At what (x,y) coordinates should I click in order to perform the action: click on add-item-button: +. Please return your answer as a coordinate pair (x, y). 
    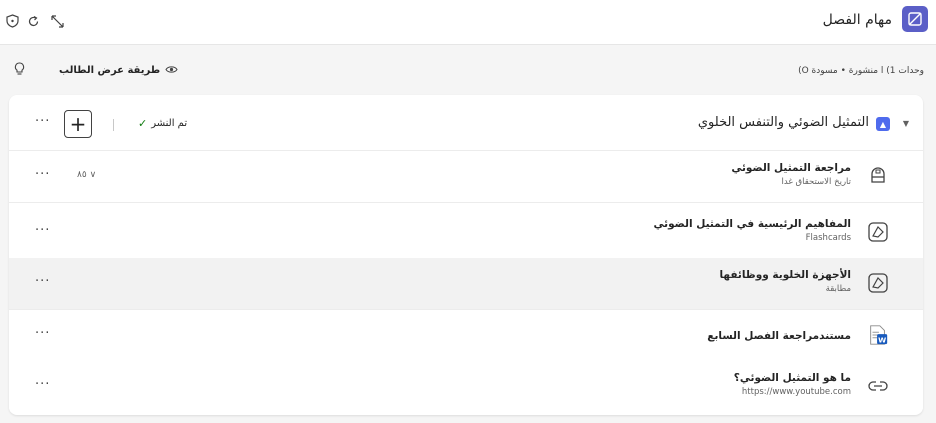
    Looking at the image, I should click on (78, 124).